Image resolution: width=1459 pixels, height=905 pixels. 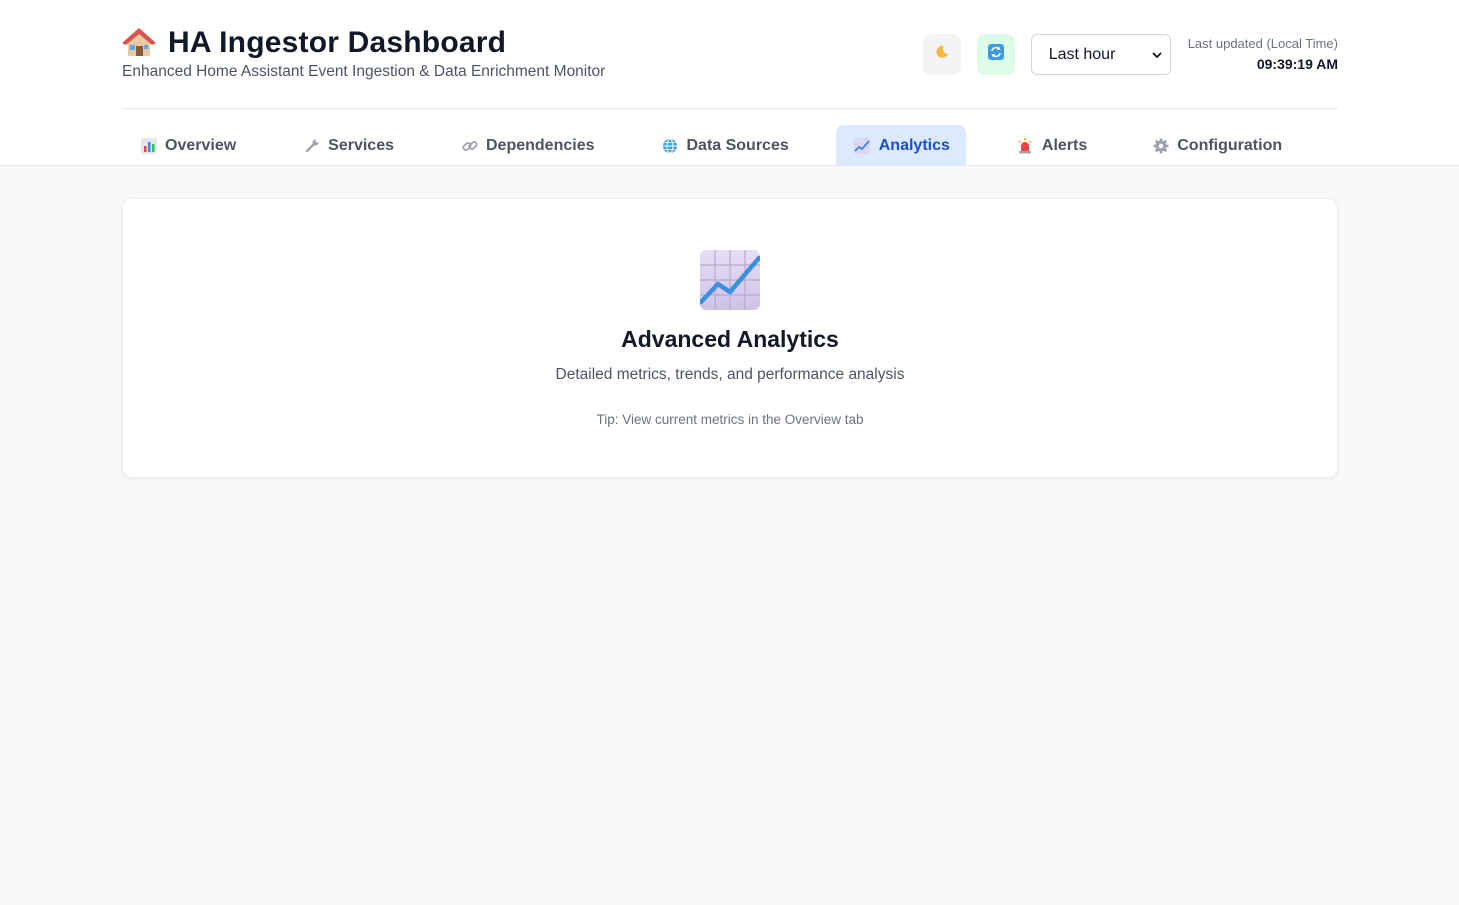 What do you see at coordinates (669, 145) in the screenshot?
I see `globe-icon` at bounding box center [669, 145].